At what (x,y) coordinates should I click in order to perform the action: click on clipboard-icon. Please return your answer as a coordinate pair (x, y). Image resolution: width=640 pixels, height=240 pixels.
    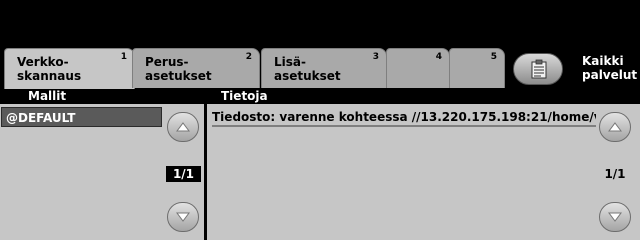
    Looking at the image, I should click on (539, 69).